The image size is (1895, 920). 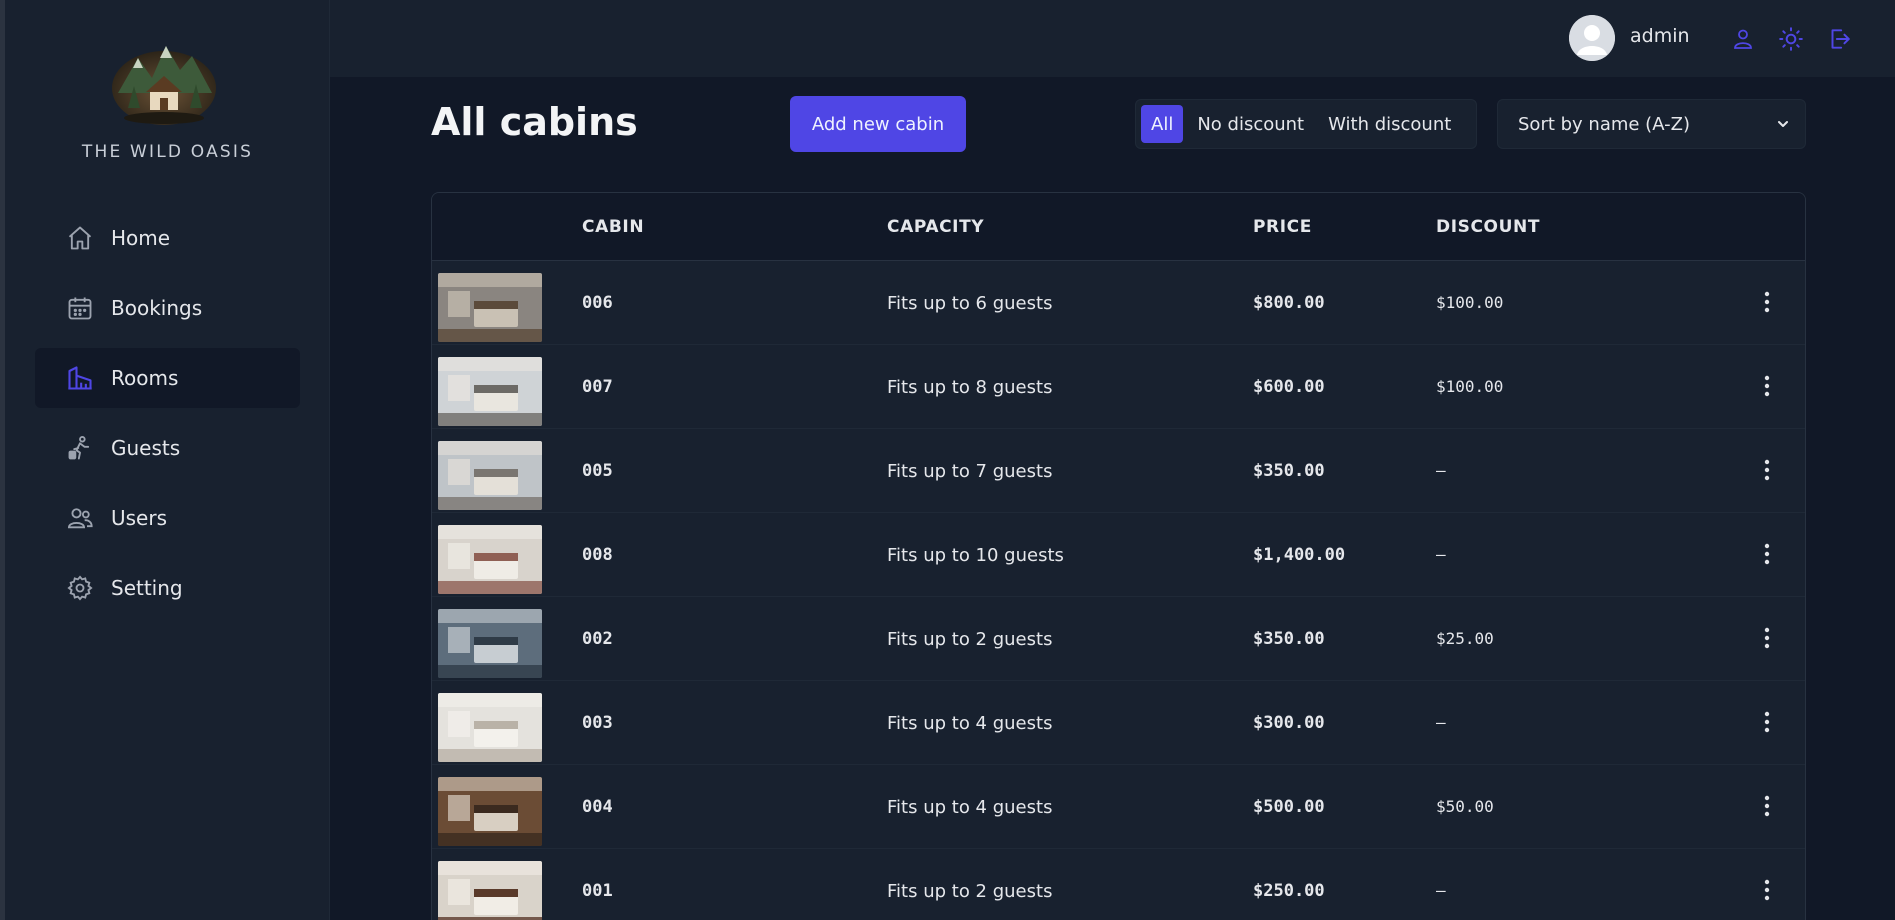 I want to click on sidebar-item-bookings: Bookings, so click(x=167, y=308).